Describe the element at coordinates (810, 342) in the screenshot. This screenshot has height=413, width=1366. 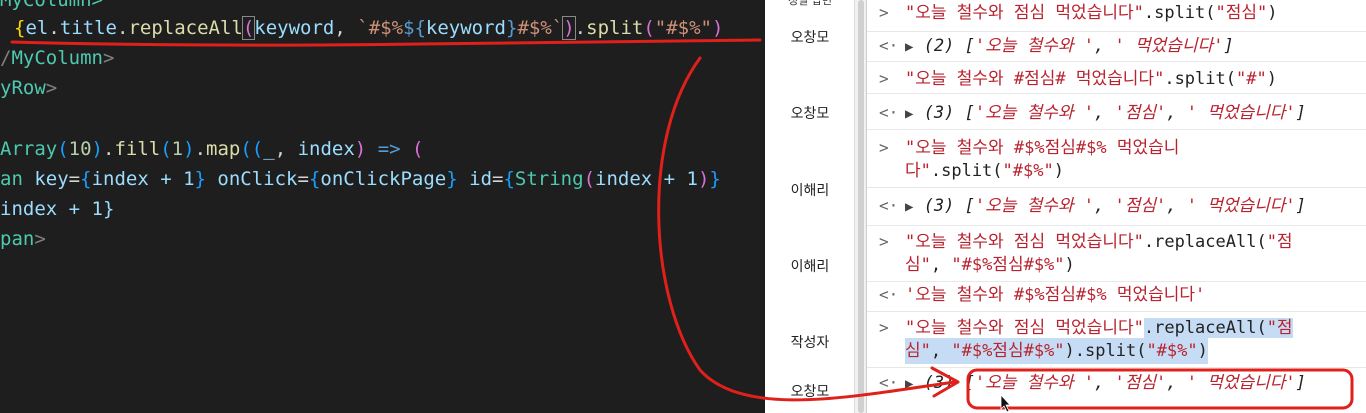
I see `writer-cell: 작성자` at that location.